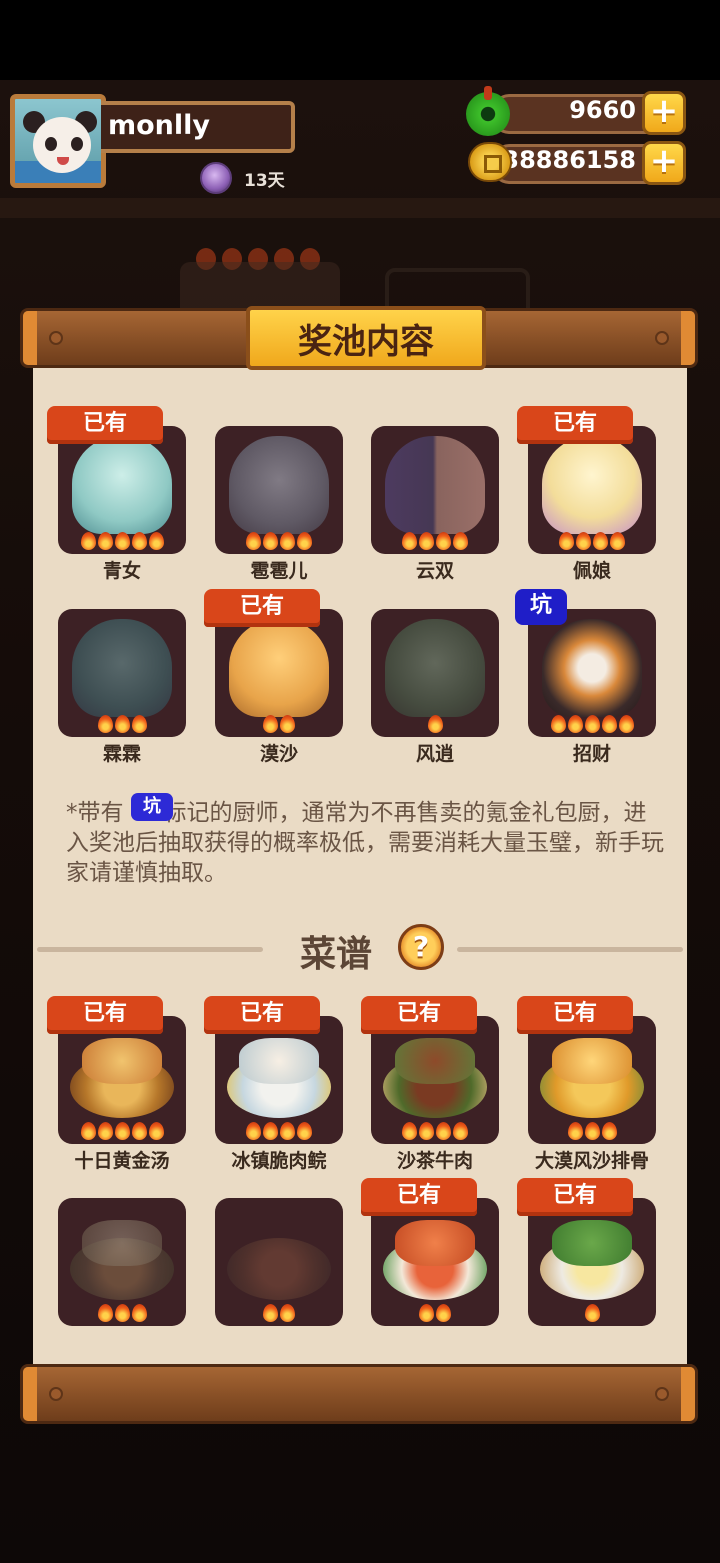 This screenshot has height=1563, width=720. Describe the element at coordinates (591, 571) in the screenshot. I see `chef-name: 佩娘` at that location.